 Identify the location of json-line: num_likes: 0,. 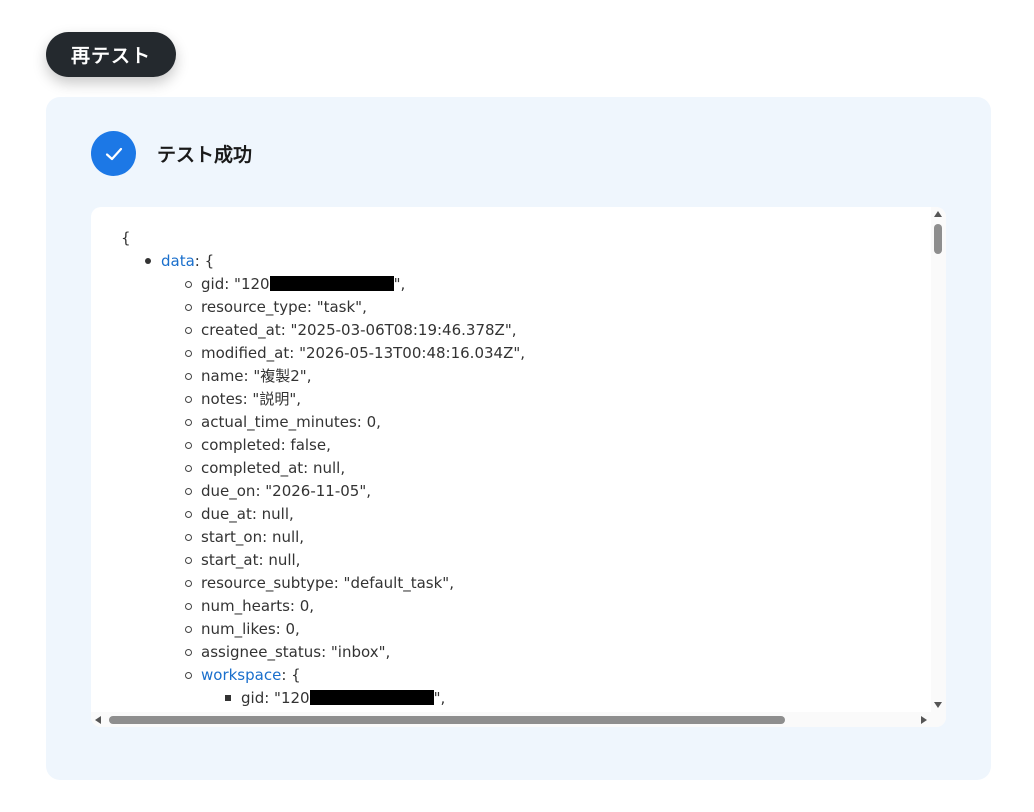
(250, 629).